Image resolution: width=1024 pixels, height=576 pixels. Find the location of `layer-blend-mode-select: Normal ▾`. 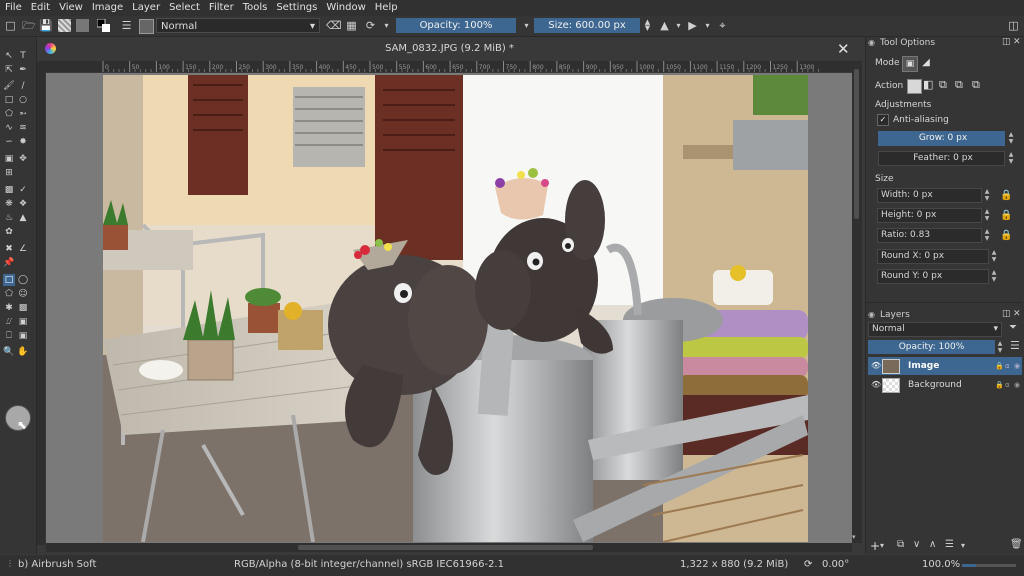

layer-blend-mode-select: Normal ▾ is located at coordinates (935, 329).